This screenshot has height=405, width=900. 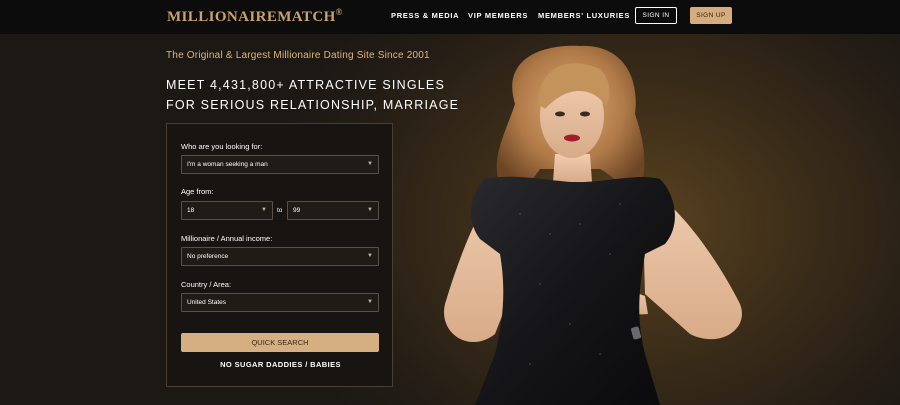 What do you see at coordinates (227, 164) in the screenshot?
I see `looking-for-value: I'm a woman seeking a man` at bounding box center [227, 164].